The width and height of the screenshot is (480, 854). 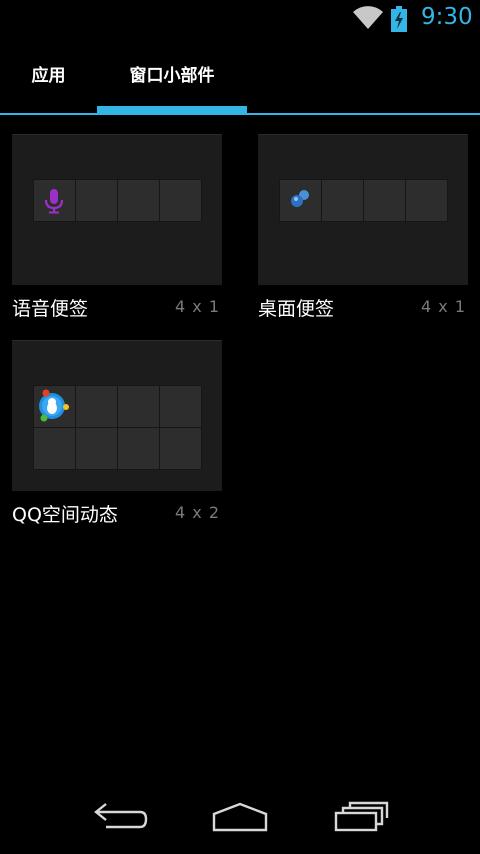 I want to click on navigation-bar, so click(x=240, y=818).